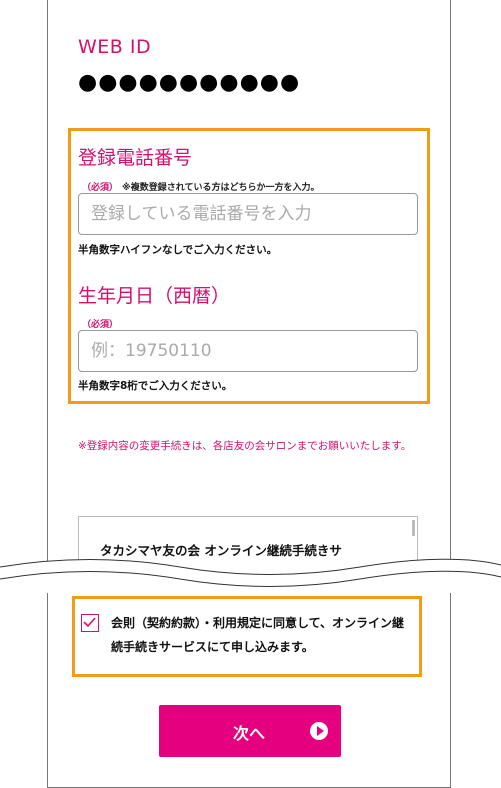 The width and height of the screenshot is (501, 788). What do you see at coordinates (154, 296) in the screenshot?
I see `dob-title: 生年月日（西暦）` at bounding box center [154, 296].